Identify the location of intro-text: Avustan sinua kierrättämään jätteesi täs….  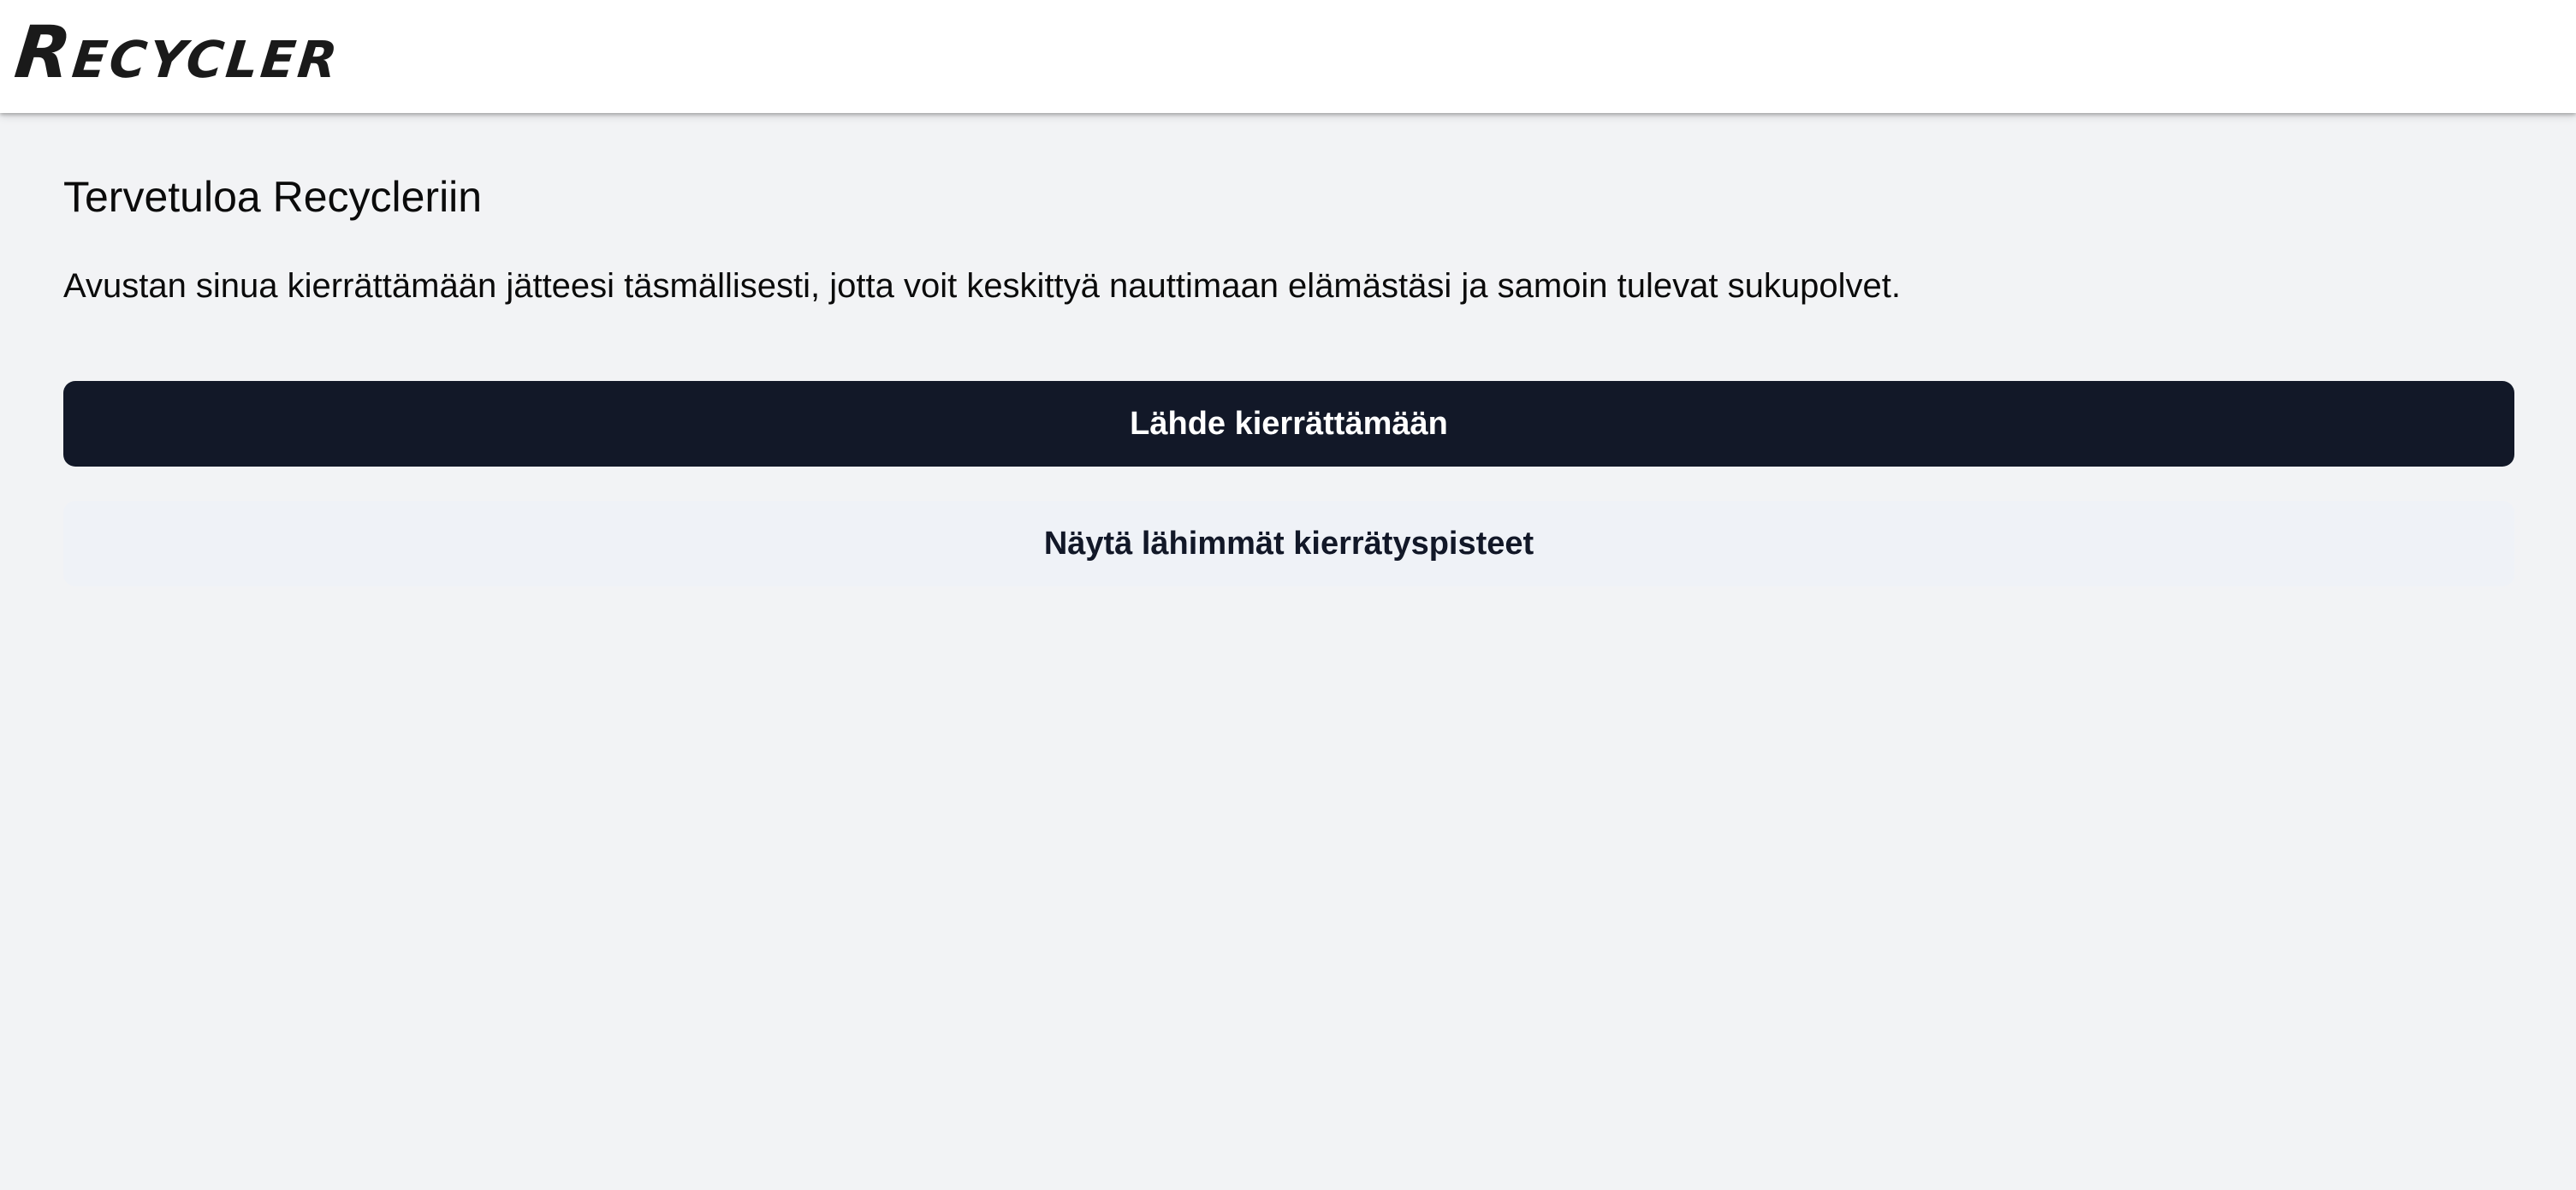
(982, 286).